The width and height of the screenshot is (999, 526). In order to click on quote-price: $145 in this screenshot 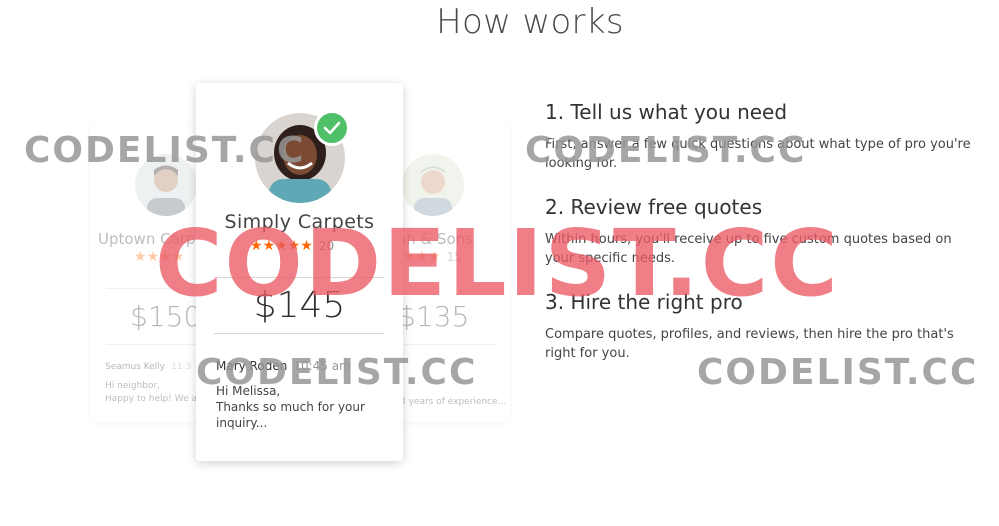, I will do `click(299, 305)`.